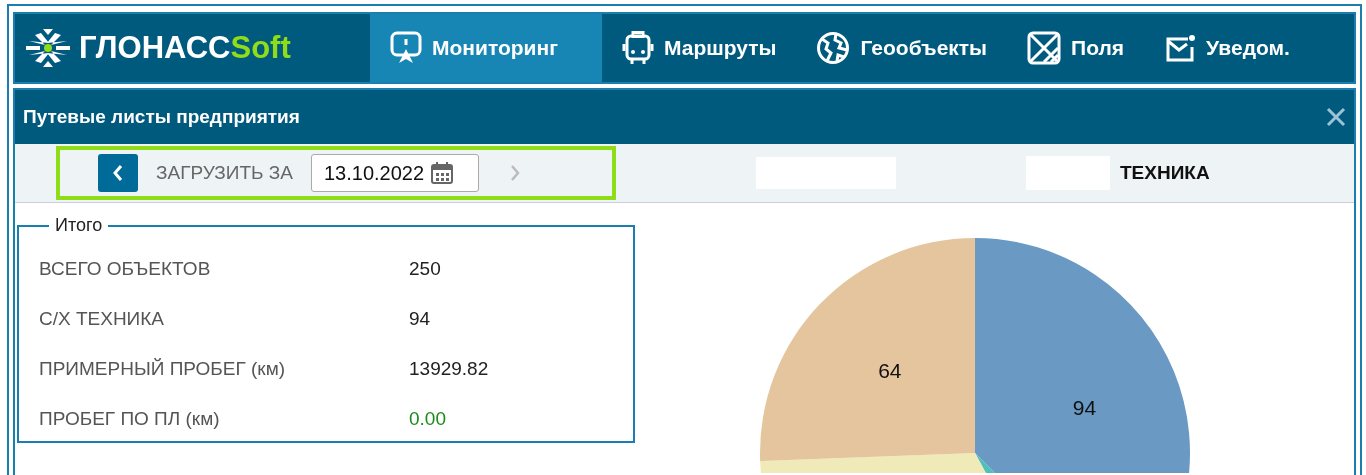  Describe the element at coordinates (395, 173) in the screenshot. I see `date-field: 13.10.2022` at that location.